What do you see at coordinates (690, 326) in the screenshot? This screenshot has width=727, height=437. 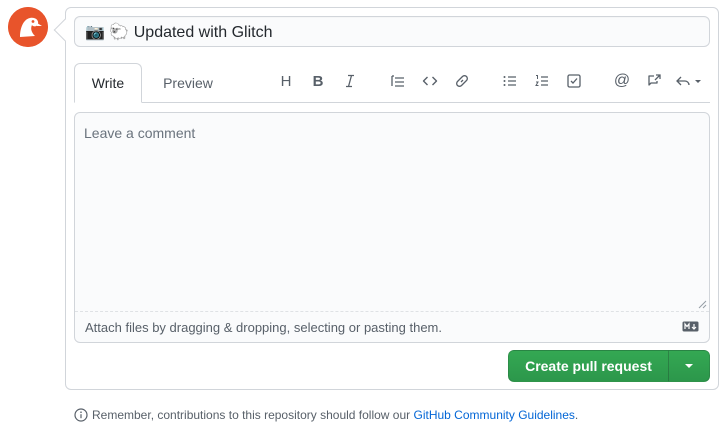 I see `markdown-icon` at bounding box center [690, 326].